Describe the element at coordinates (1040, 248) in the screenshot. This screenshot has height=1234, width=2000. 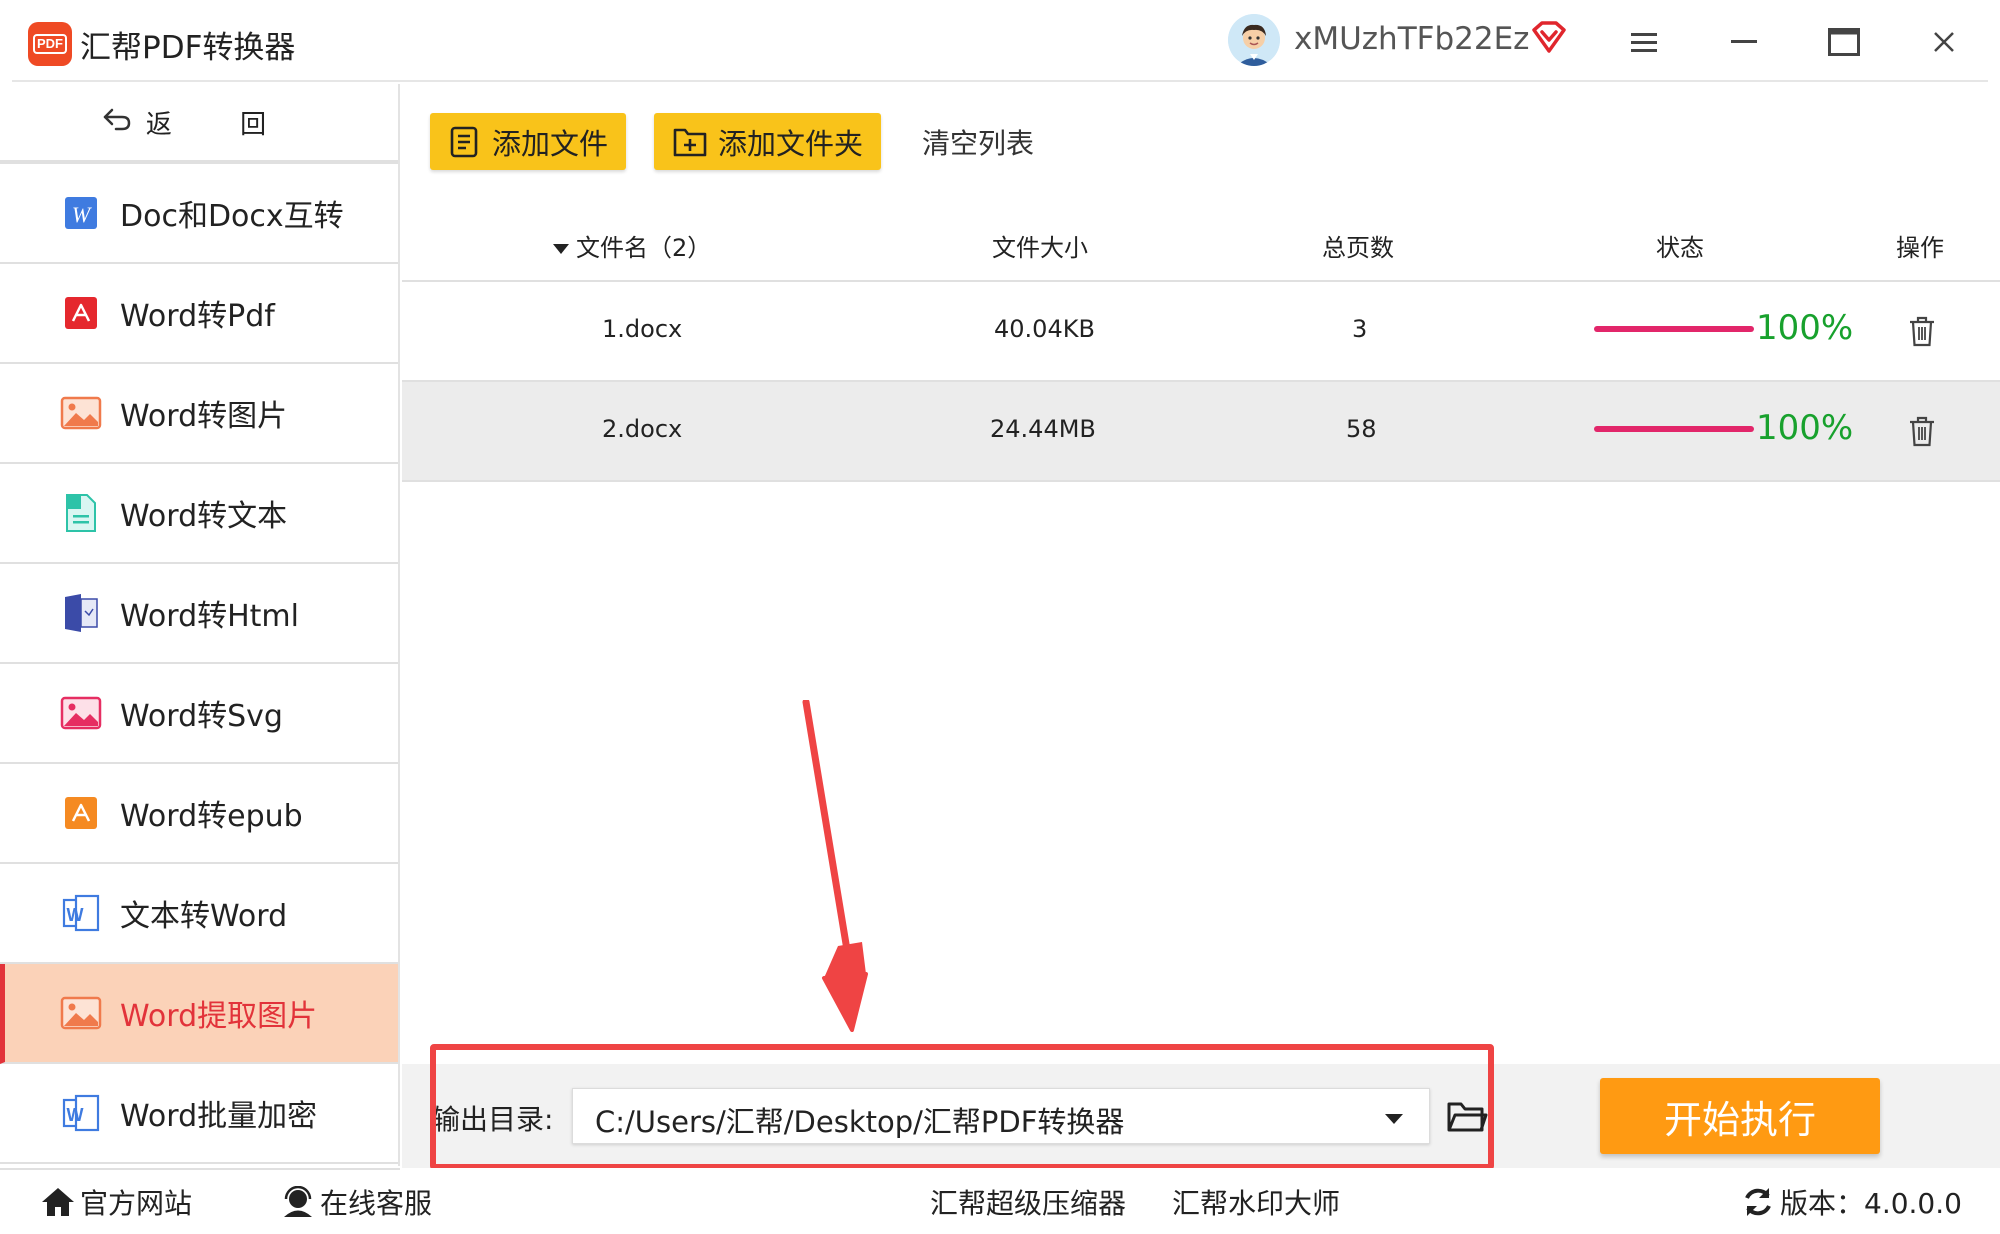
I see `column-size: 文件大小` at that location.